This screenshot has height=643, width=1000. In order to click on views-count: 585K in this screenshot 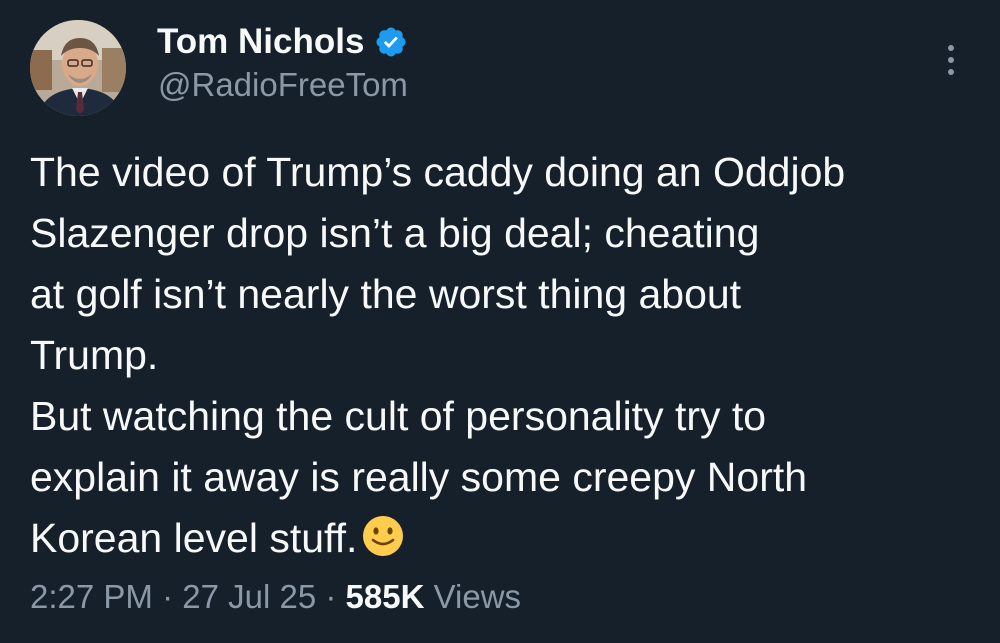, I will do `click(385, 596)`.